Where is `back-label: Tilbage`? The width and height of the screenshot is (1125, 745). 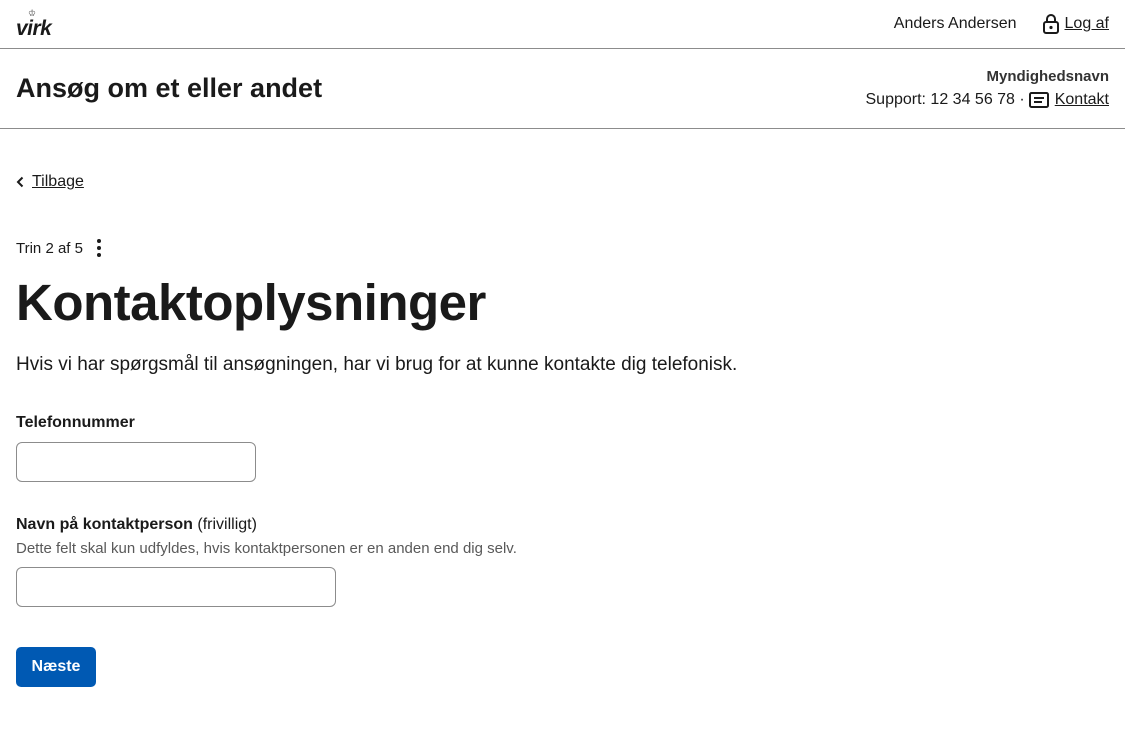 back-label: Tilbage is located at coordinates (58, 182).